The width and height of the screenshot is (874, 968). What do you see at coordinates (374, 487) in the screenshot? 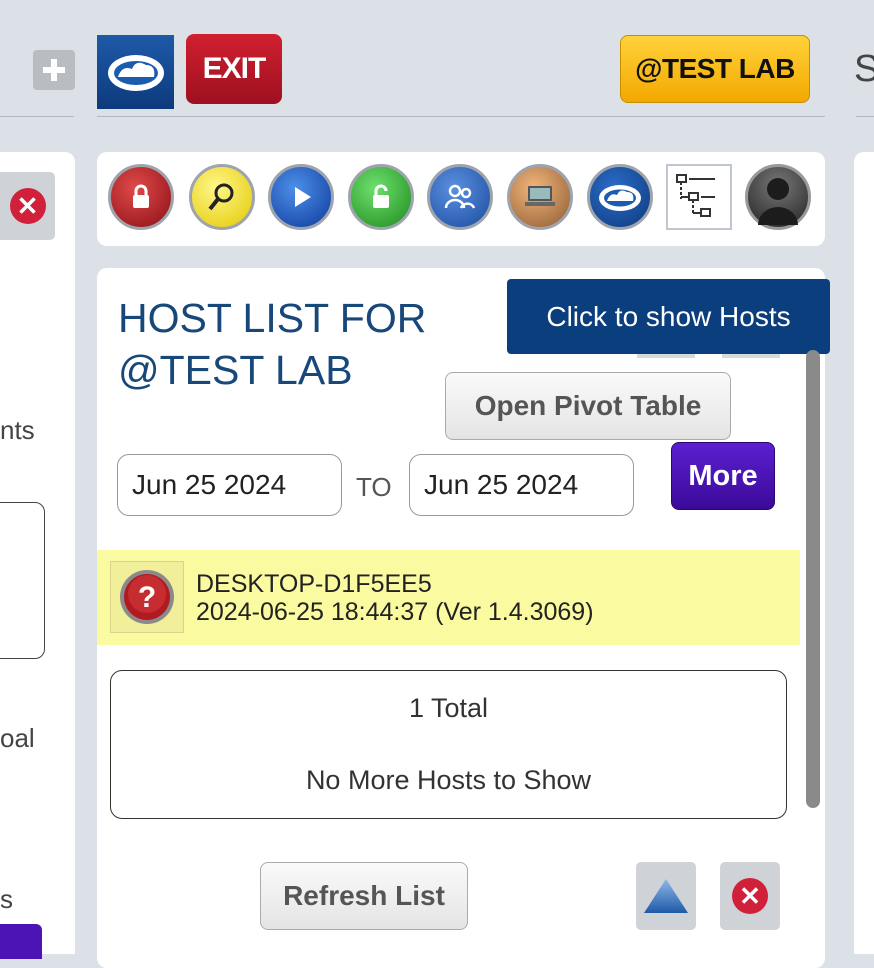
I see `date-range-separator: TO` at bounding box center [374, 487].